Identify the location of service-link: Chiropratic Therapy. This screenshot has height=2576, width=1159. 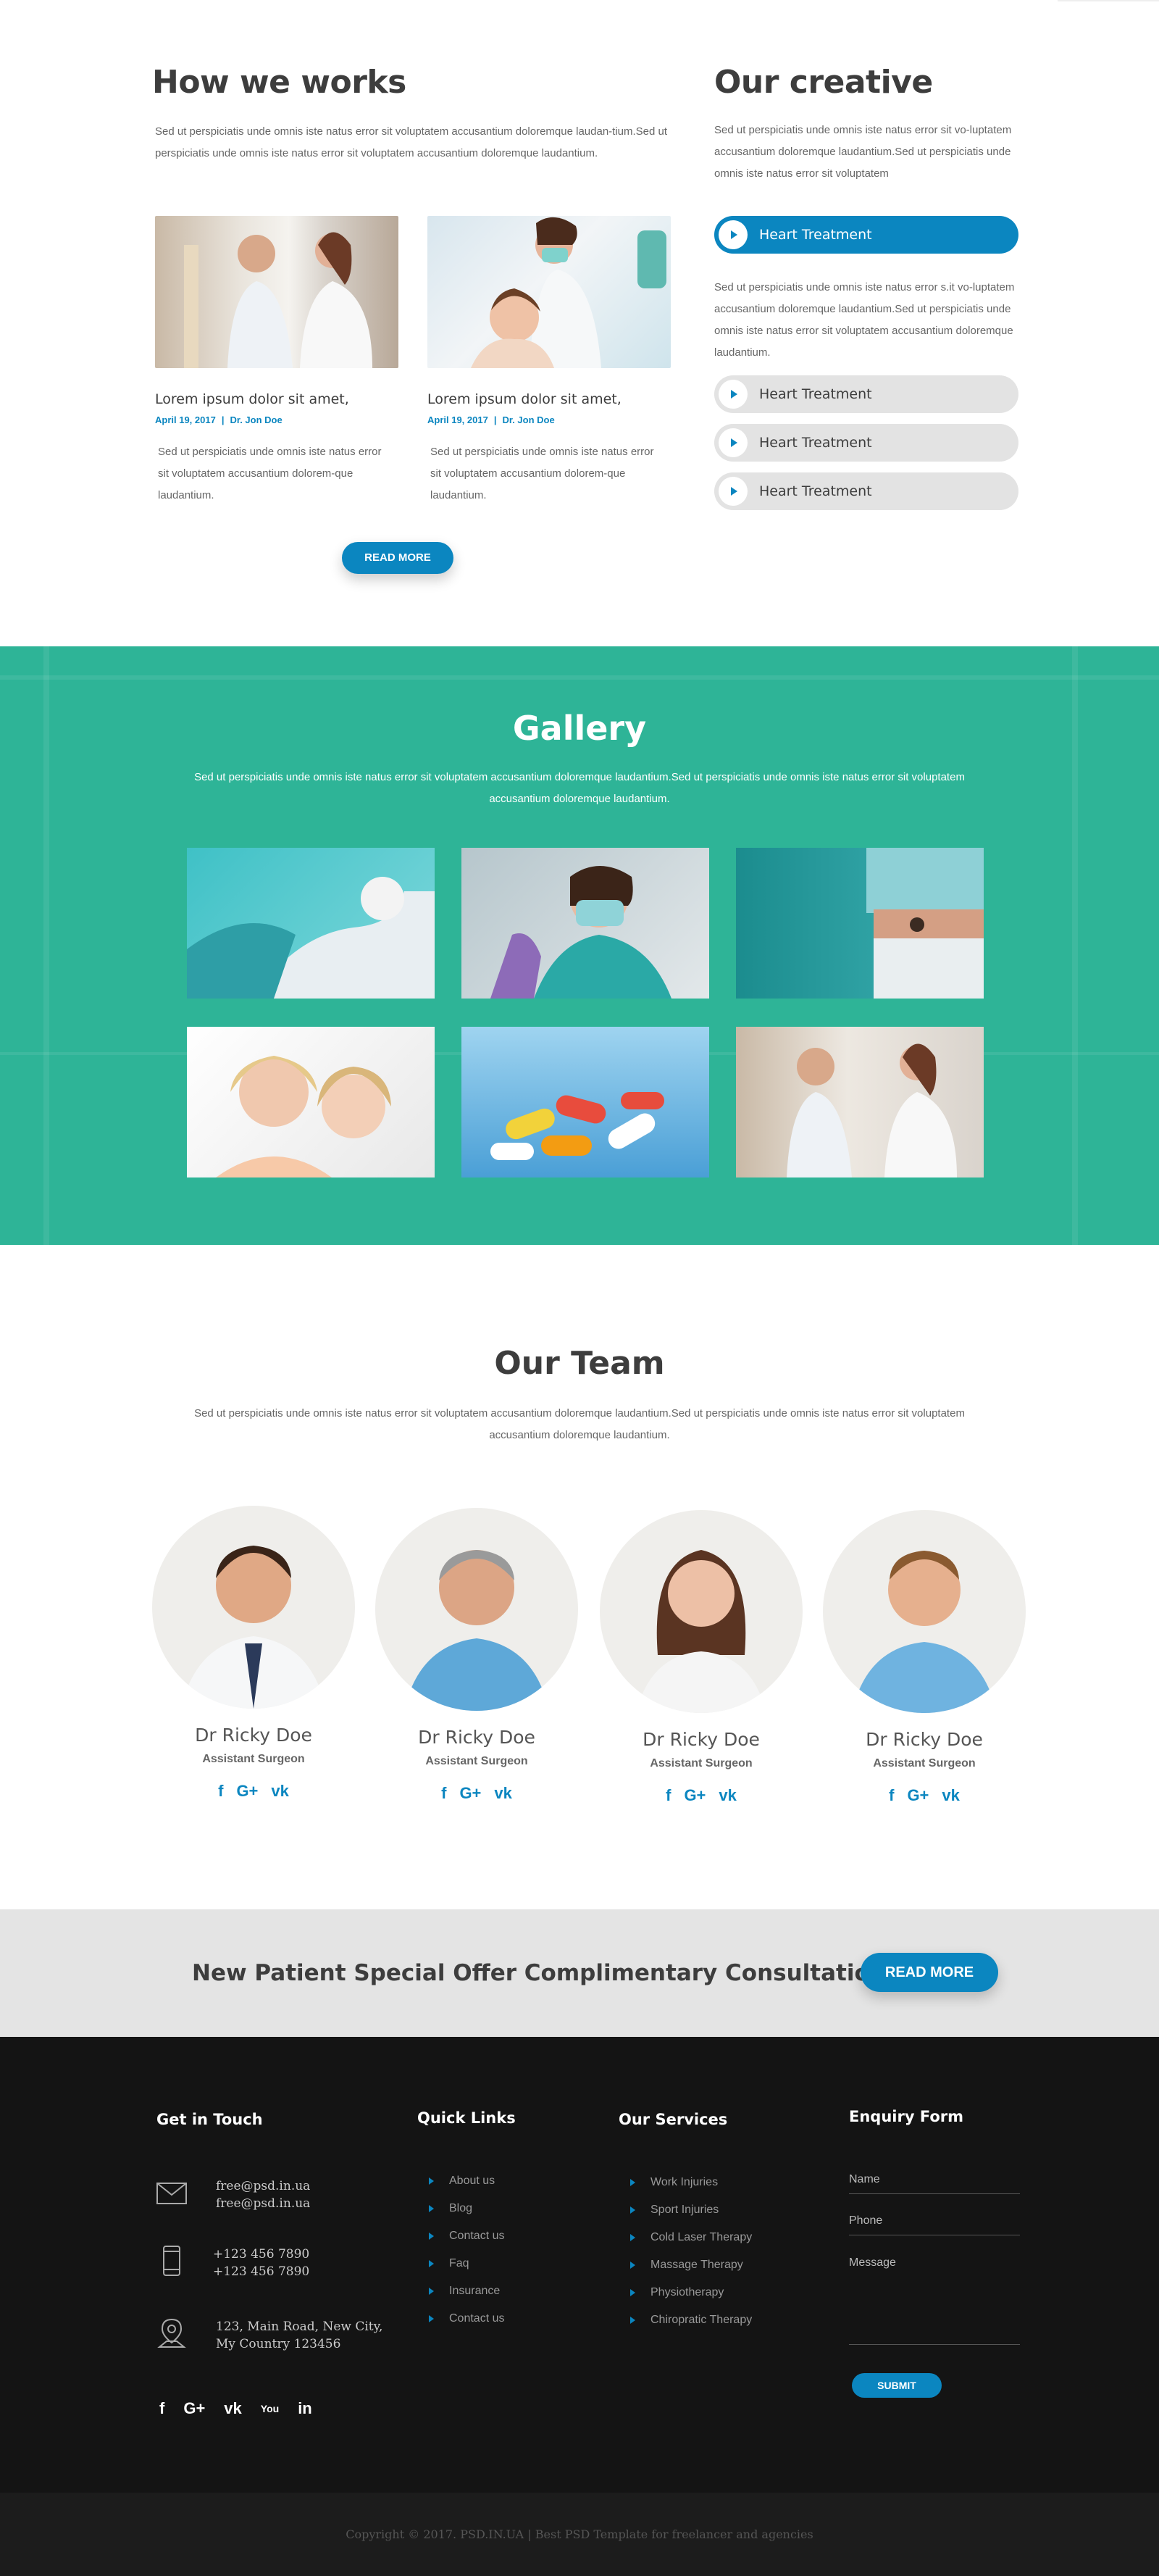
(724, 2320).